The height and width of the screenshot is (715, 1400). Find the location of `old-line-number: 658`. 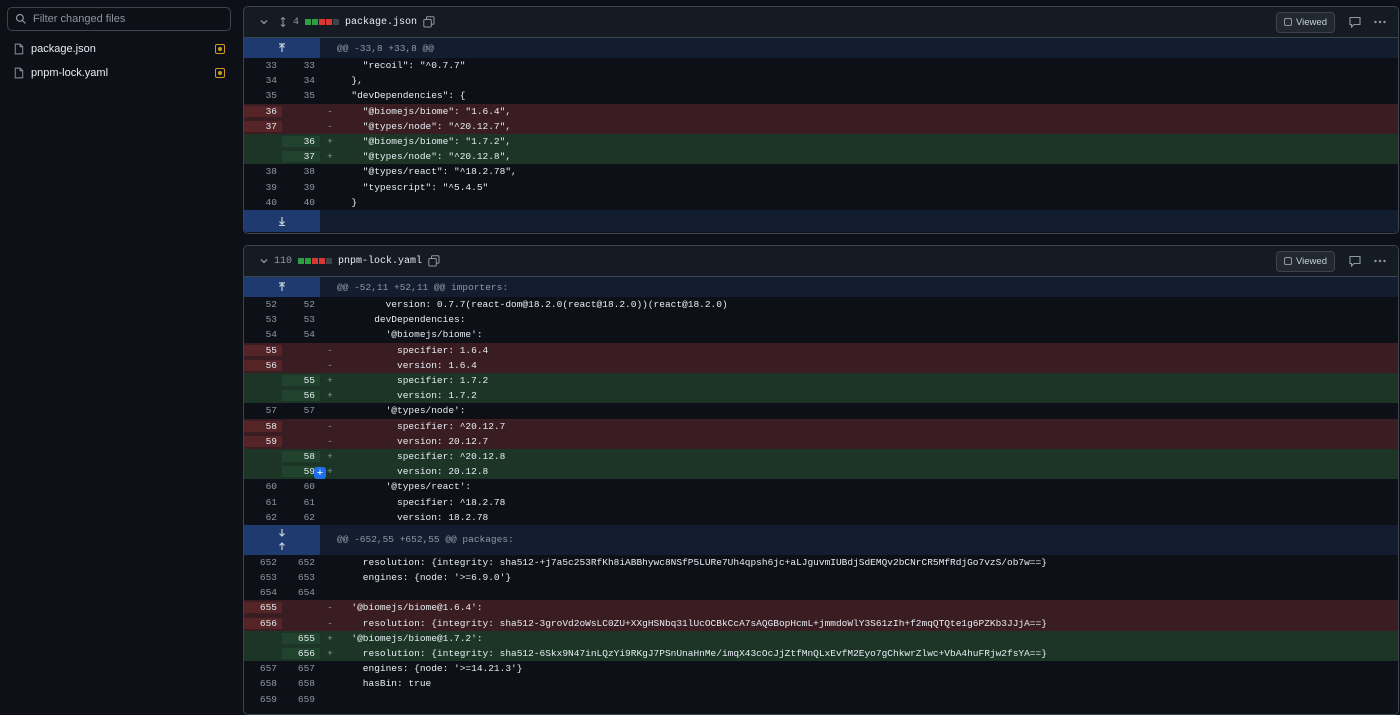

old-line-number: 658 is located at coordinates (263, 683).